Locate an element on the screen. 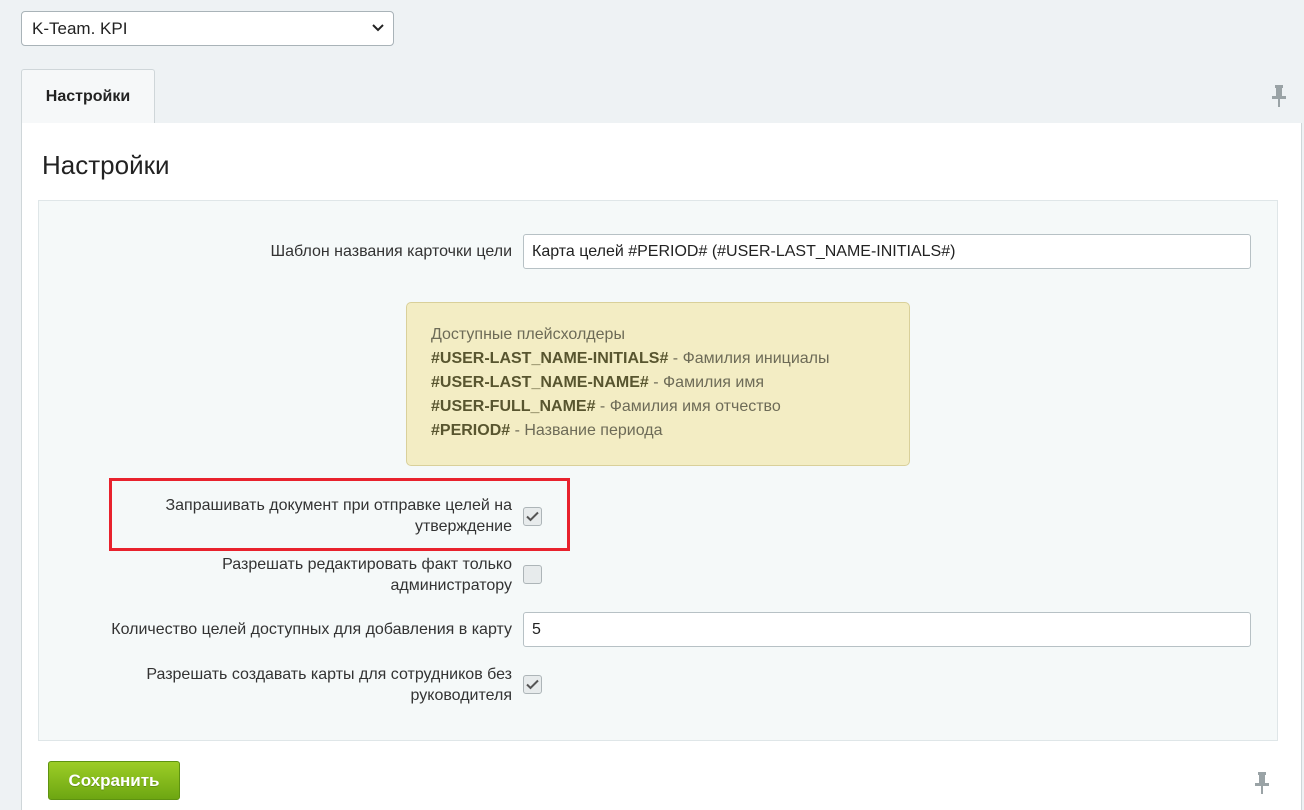 Image resolution: width=1304 pixels, height=810 pixels. page-title: Настройки is located at coordinates (106, 165).